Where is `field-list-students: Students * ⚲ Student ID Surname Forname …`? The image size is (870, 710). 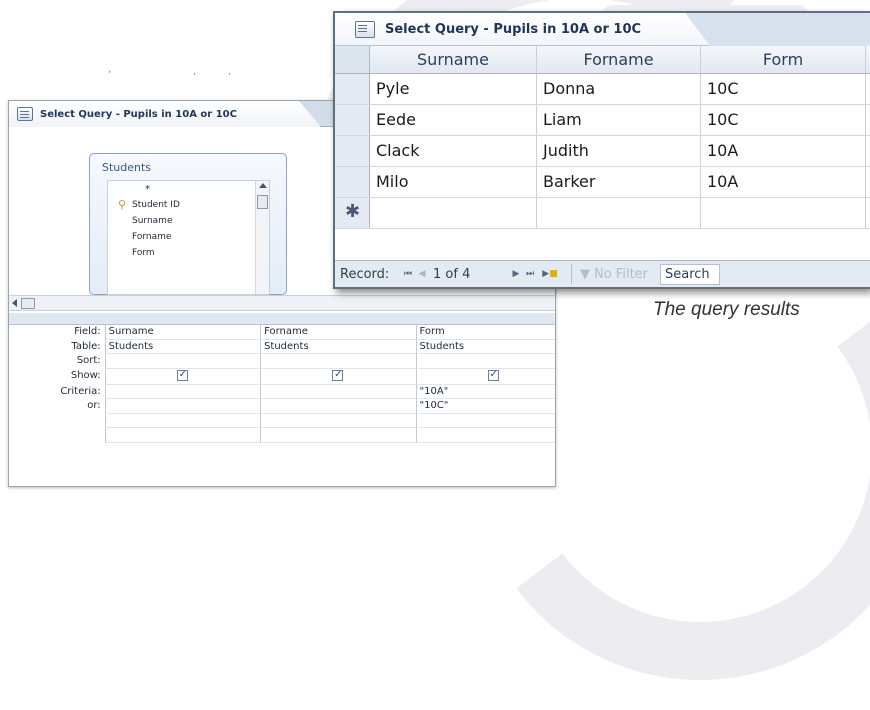
field-list-students: Students * ⚲ Student ID Surname Forname … is located at coordinates (188, 224).